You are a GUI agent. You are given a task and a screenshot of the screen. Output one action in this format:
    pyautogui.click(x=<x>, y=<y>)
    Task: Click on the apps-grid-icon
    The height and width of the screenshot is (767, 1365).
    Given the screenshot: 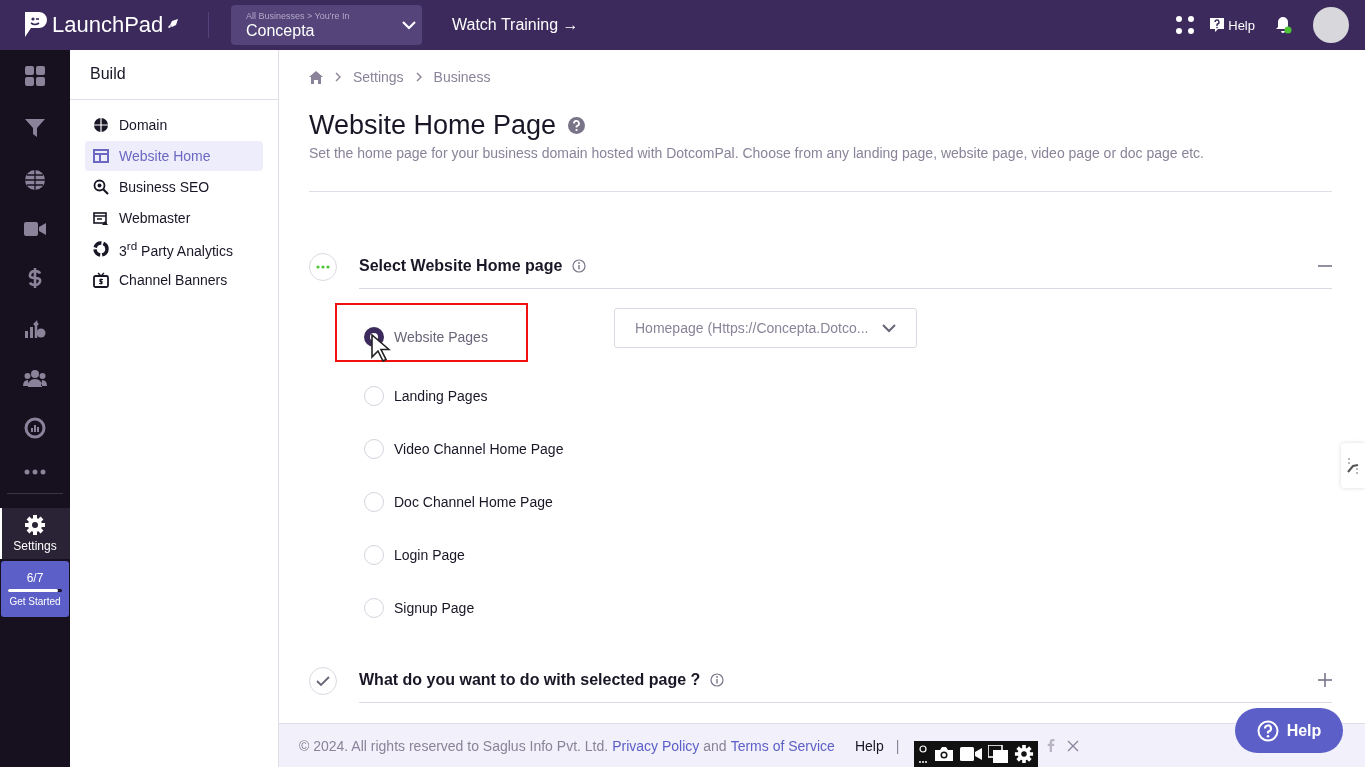 What is the action you would take?
    pyautogui.click(x=1185, y=25)
    